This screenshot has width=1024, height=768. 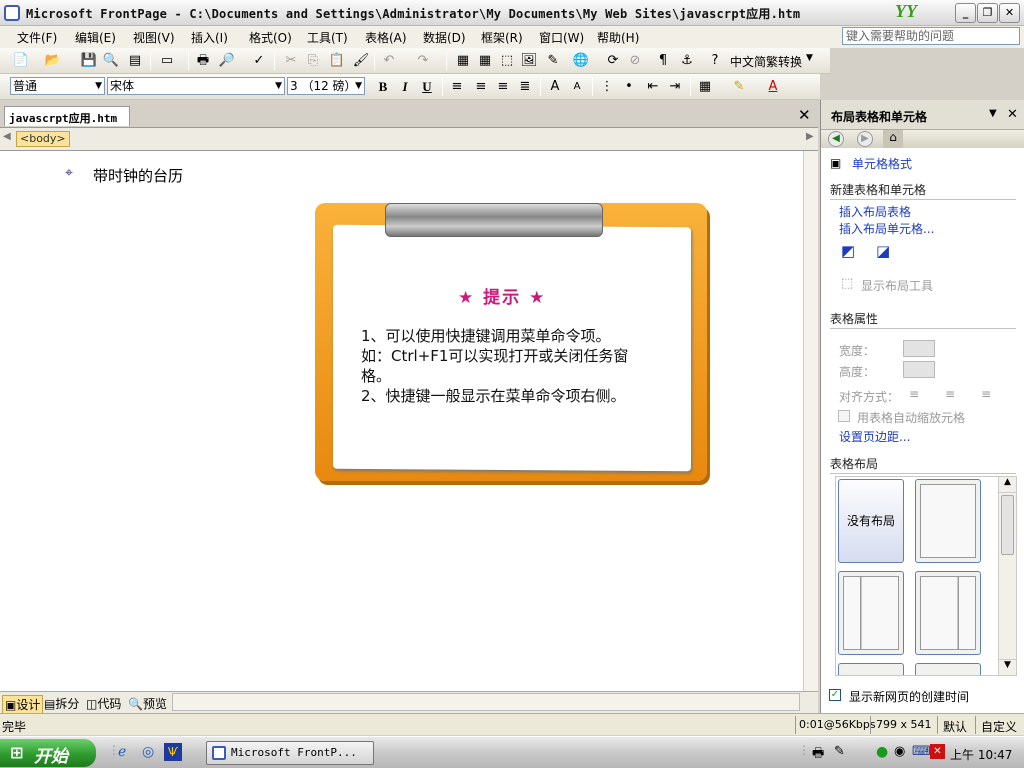 What do you see at coordinates (810, 421) in the screenshot?
I see `editor-vertical-scrollbar` at bounding box center [810, 421].